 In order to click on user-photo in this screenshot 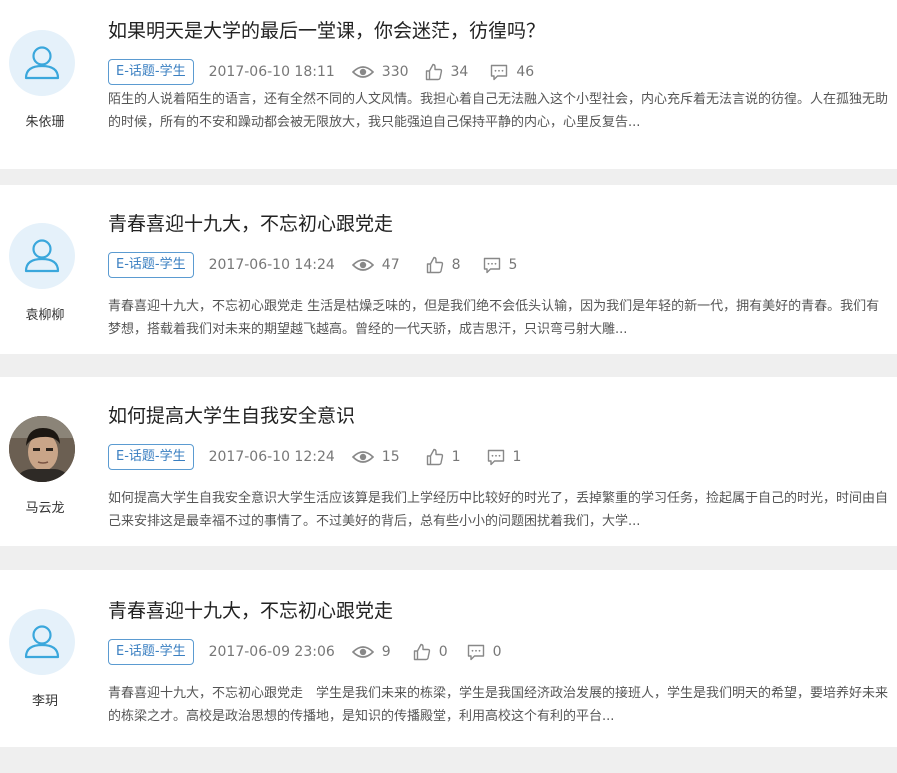, I will do `click(42, 449)`.